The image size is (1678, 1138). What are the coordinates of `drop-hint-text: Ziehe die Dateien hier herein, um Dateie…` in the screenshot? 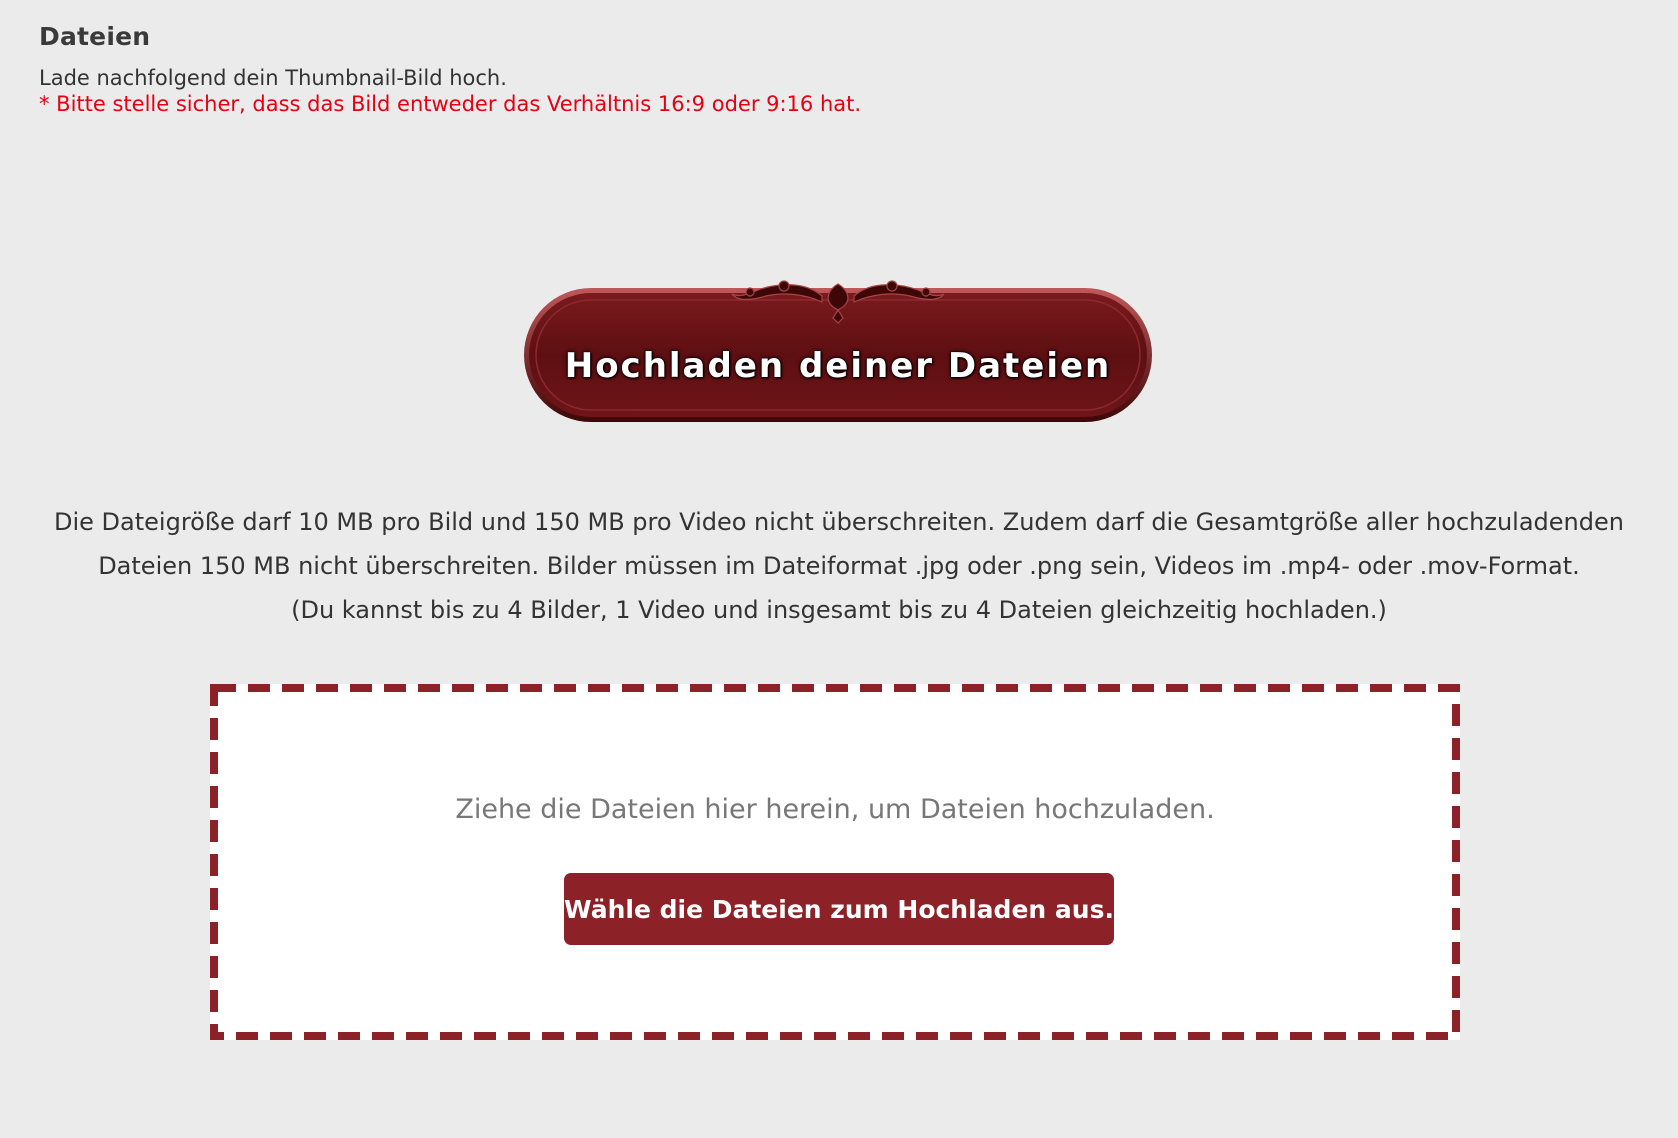 It's located at (835, 809).